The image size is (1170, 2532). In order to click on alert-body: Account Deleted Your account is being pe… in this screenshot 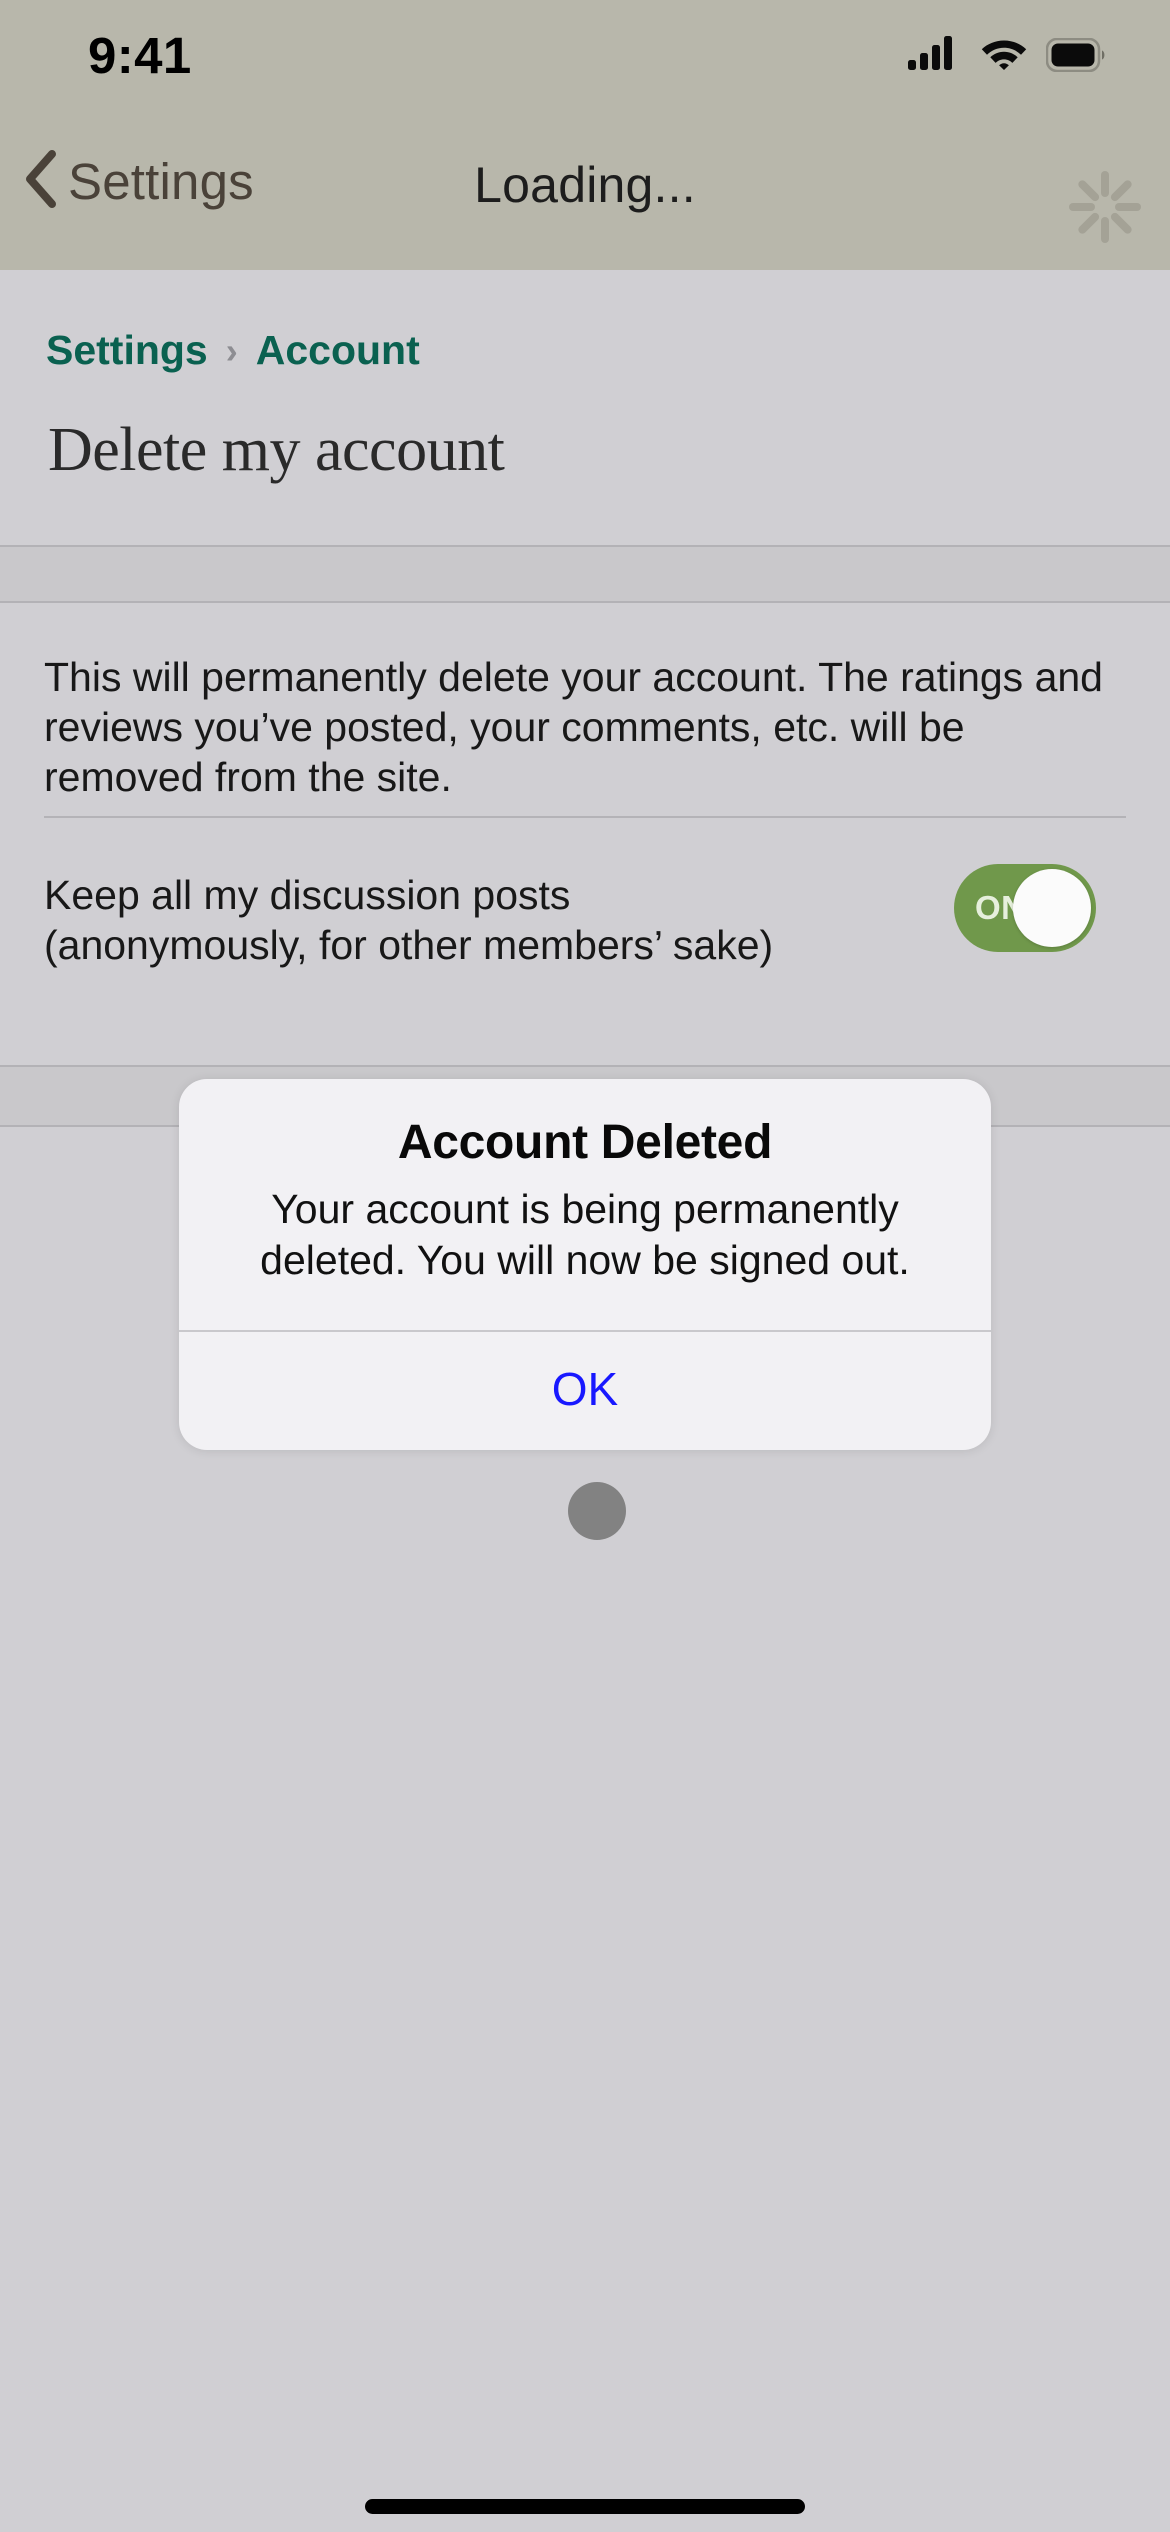, I will do `click(585, 1204)`.